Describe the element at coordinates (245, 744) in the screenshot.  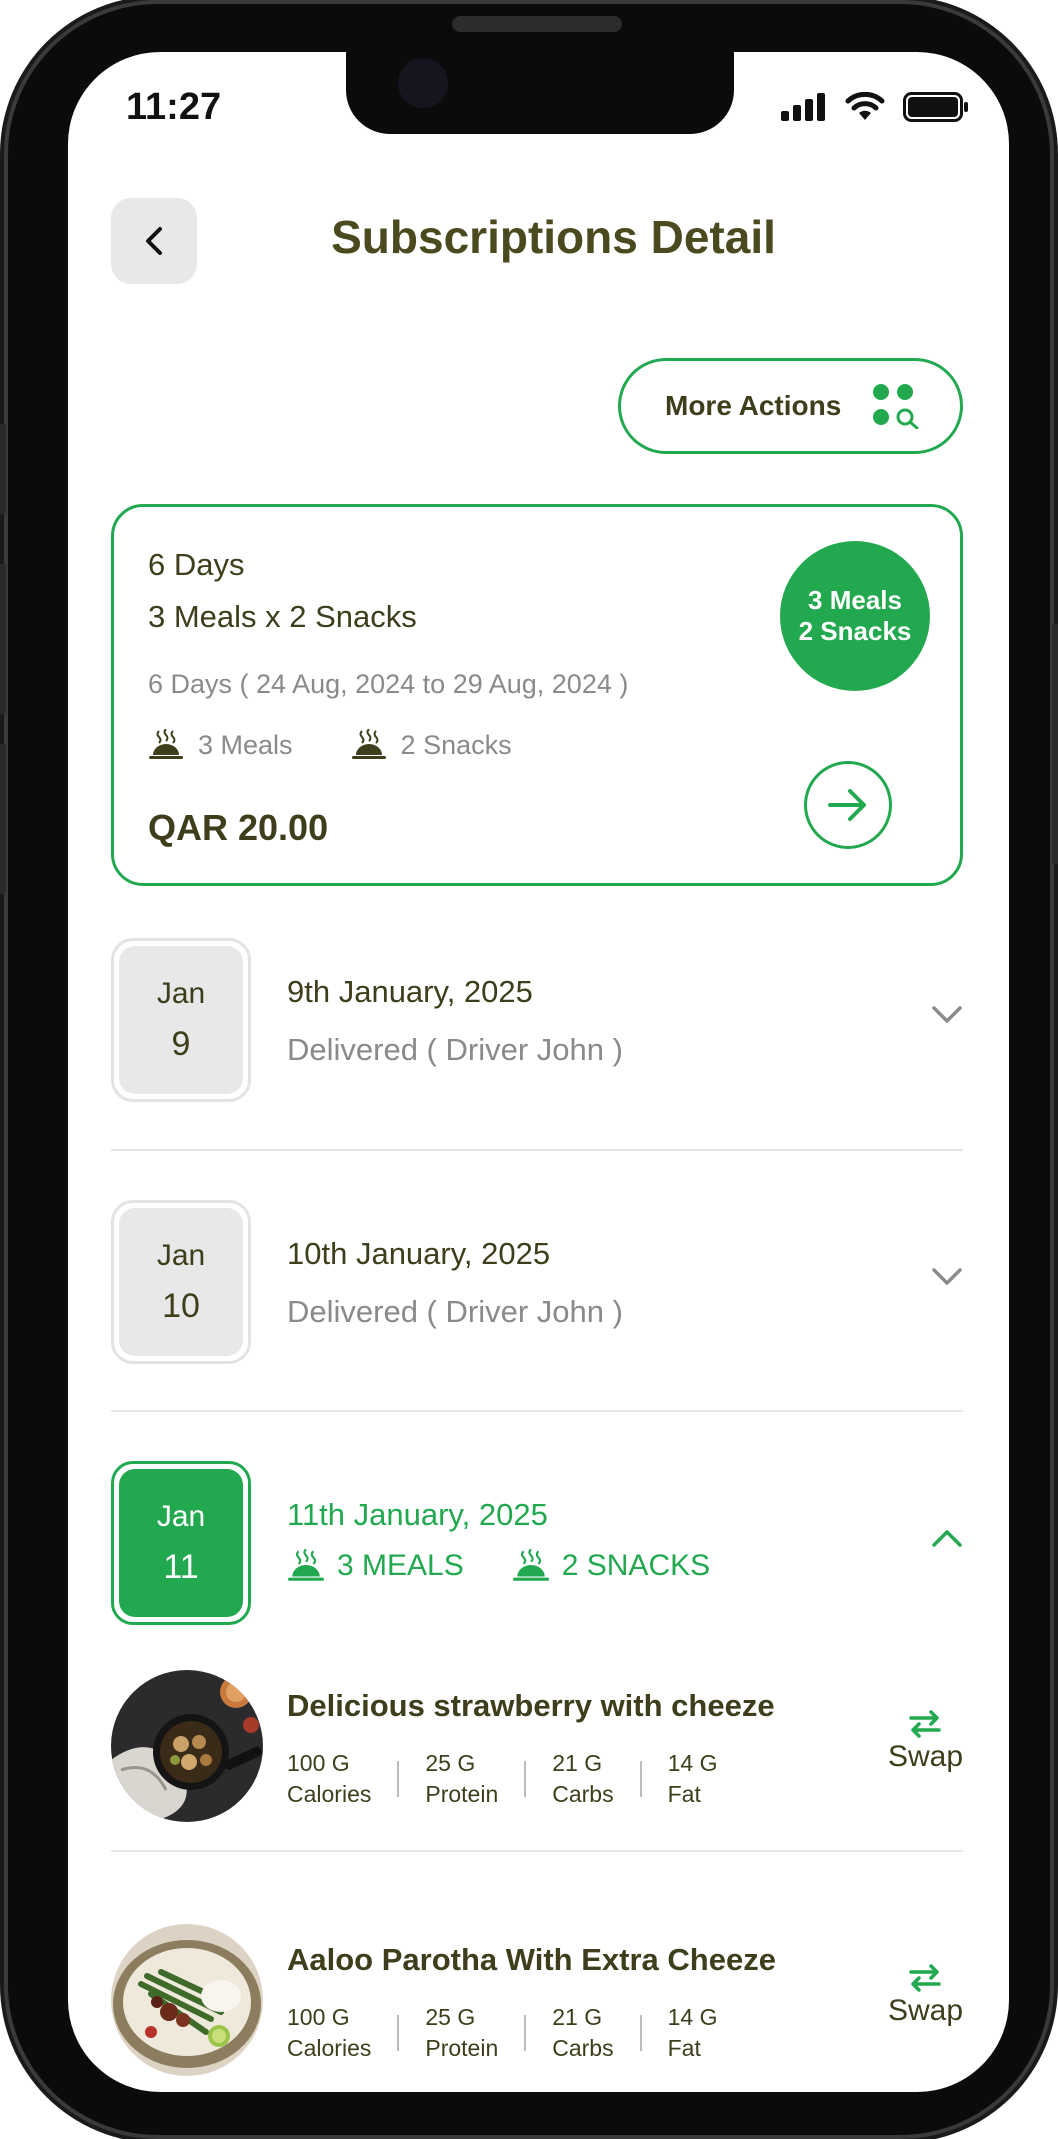
I see `plan-meals-count: 3 Meals` at that location.